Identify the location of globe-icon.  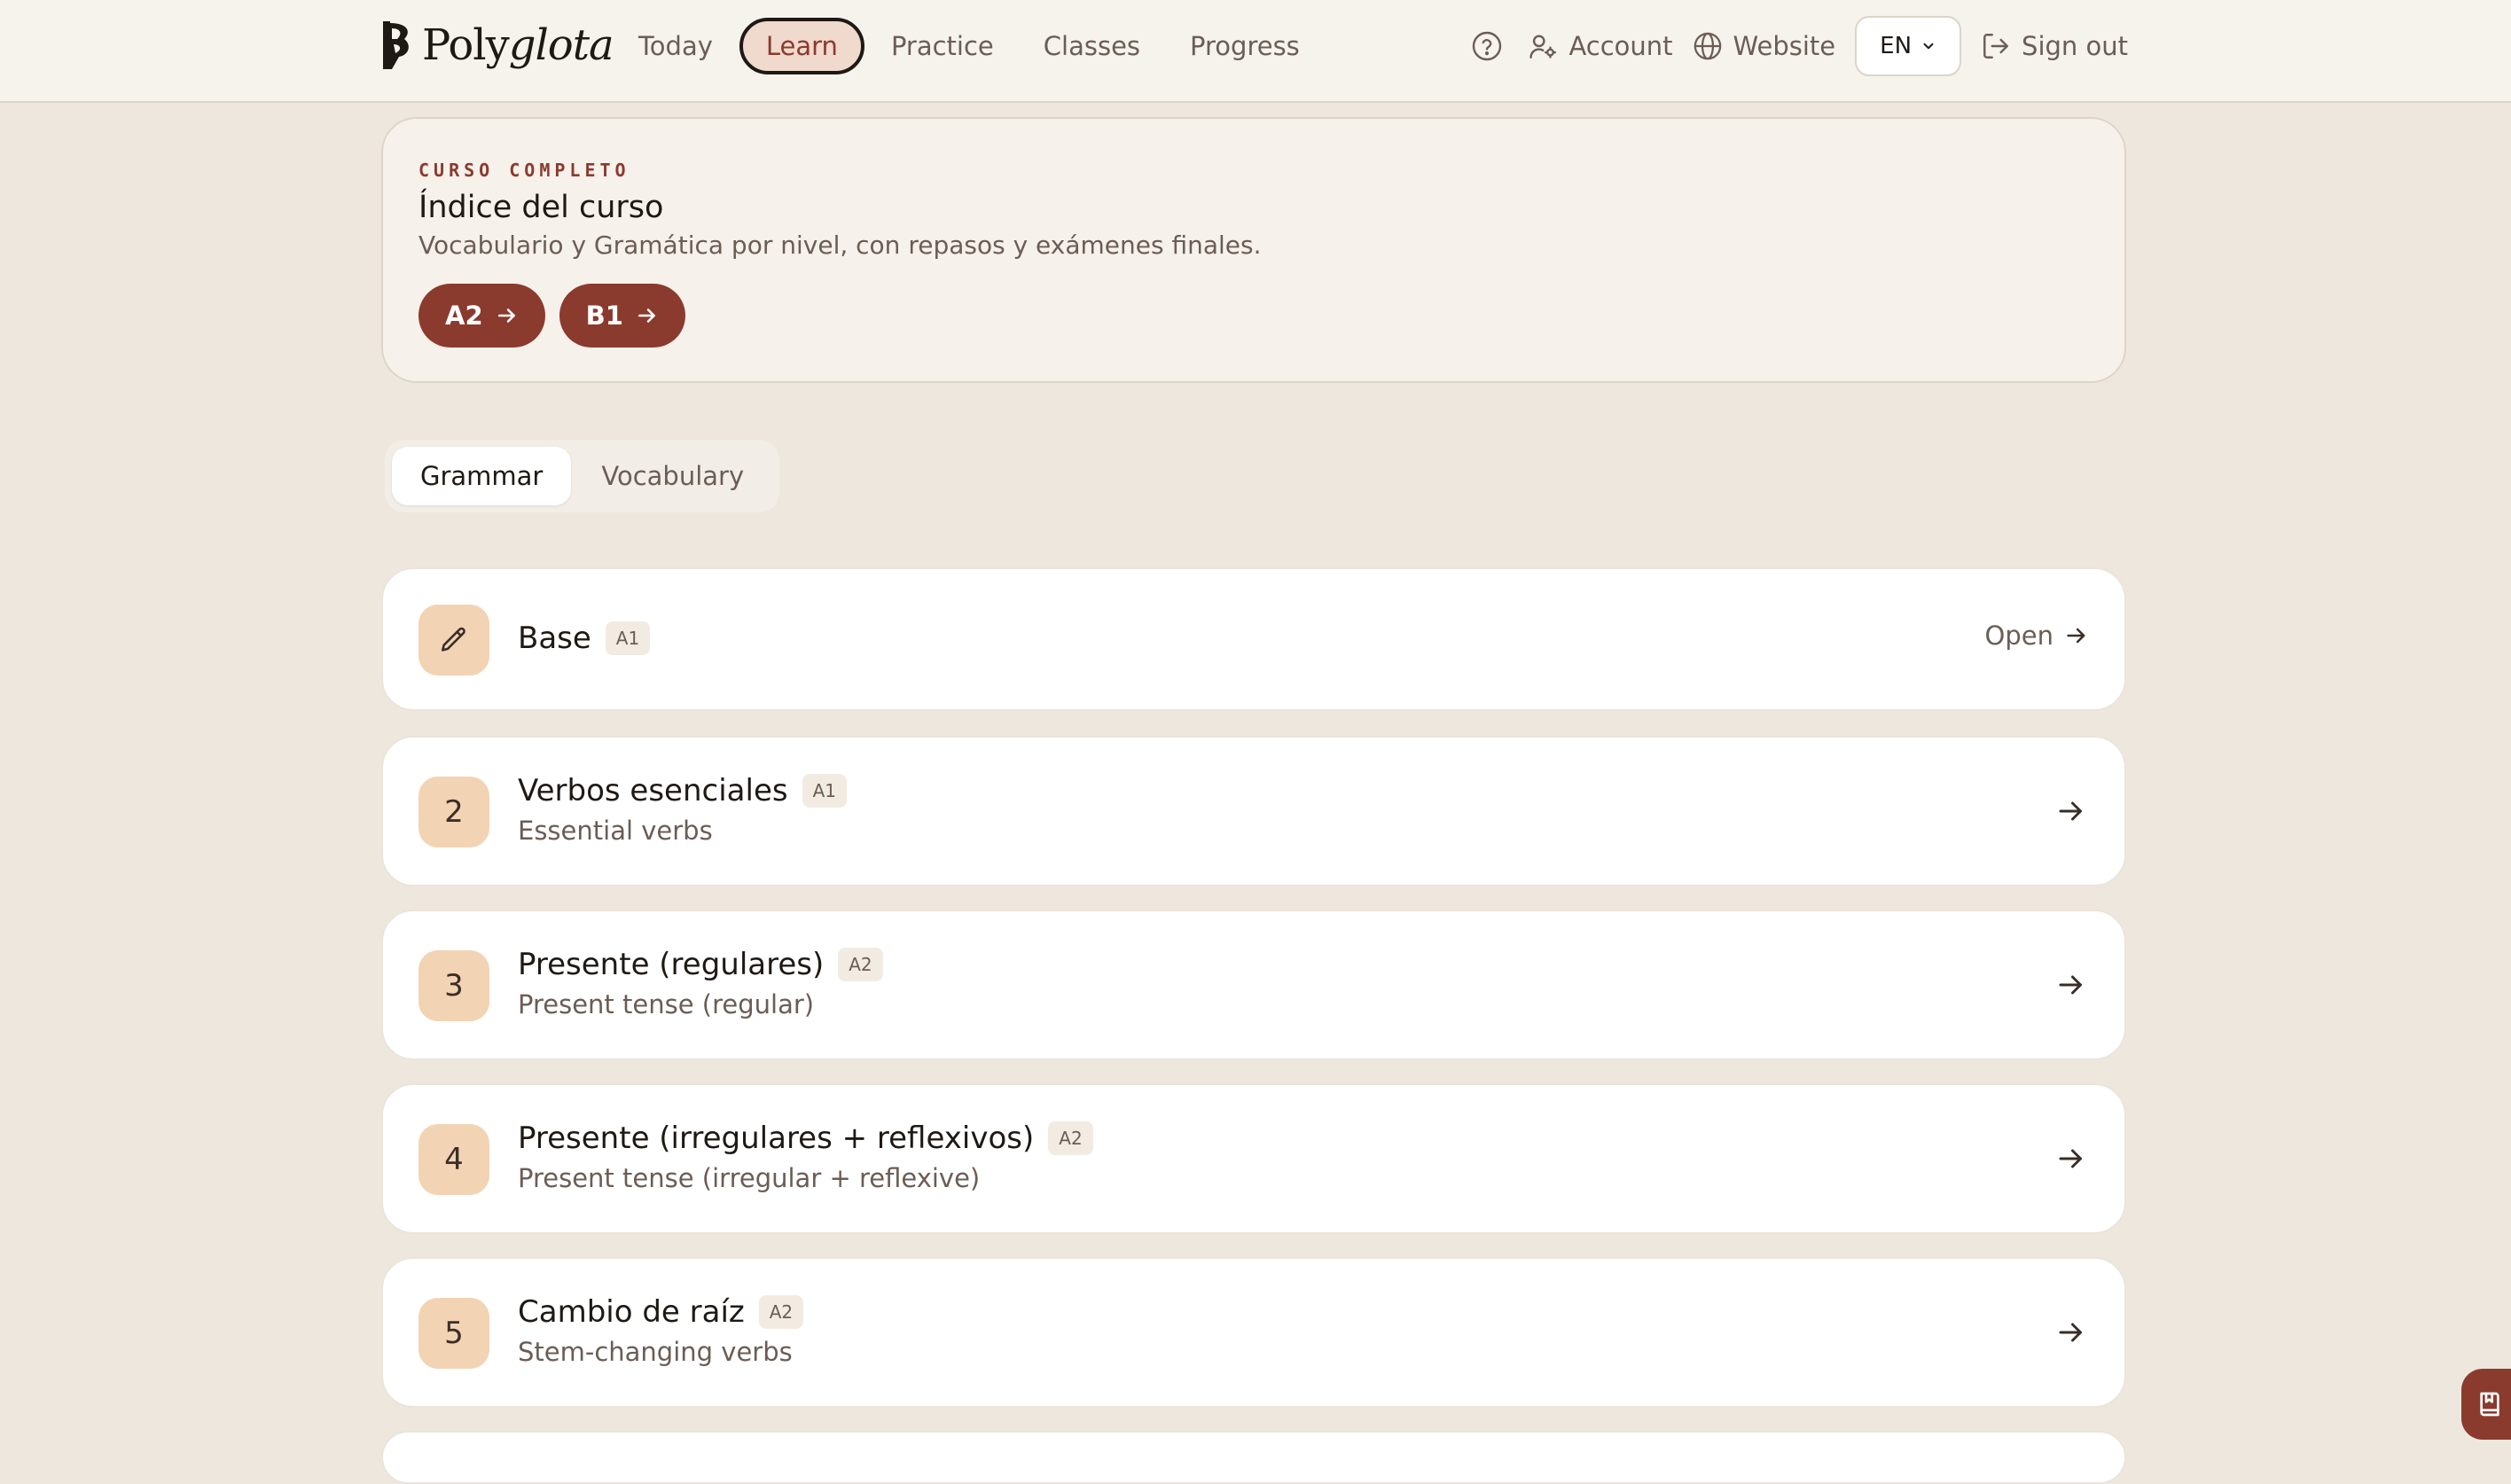
(1707, 46).